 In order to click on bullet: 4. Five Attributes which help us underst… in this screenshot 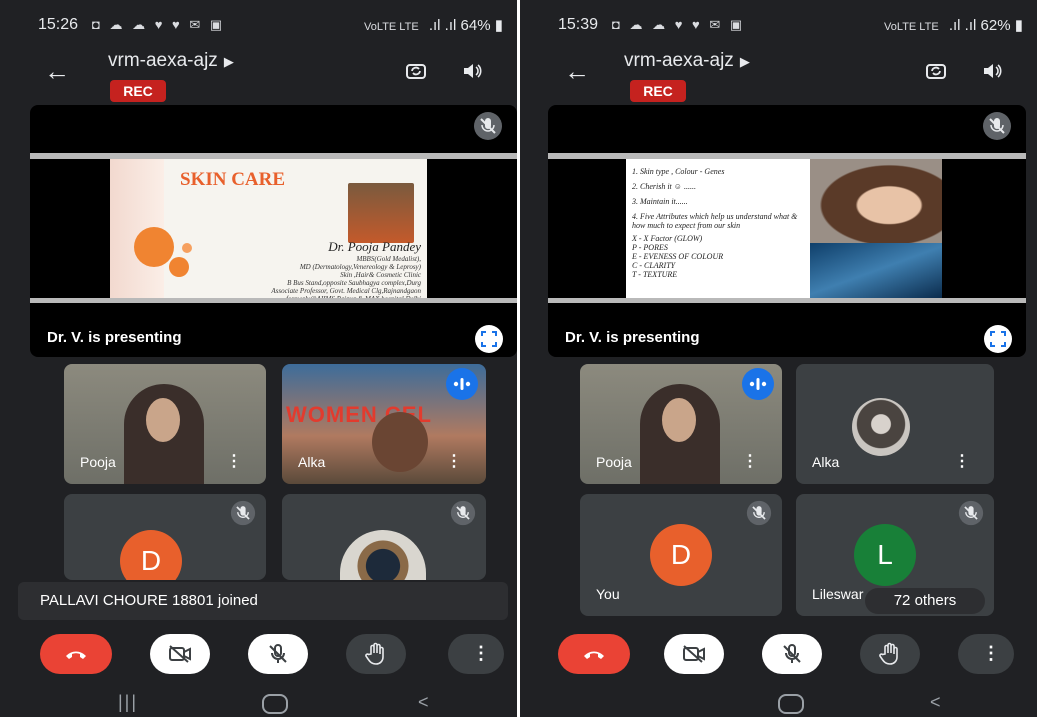, I will do `click(715, 221)`.